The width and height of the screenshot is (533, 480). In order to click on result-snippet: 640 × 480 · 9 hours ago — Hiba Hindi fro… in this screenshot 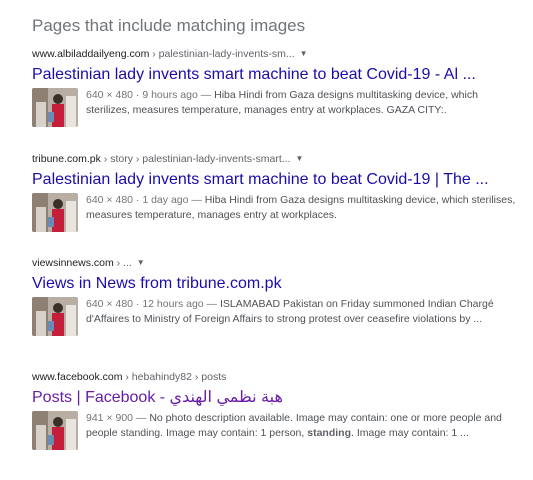, I will do `click(302, 107)`.